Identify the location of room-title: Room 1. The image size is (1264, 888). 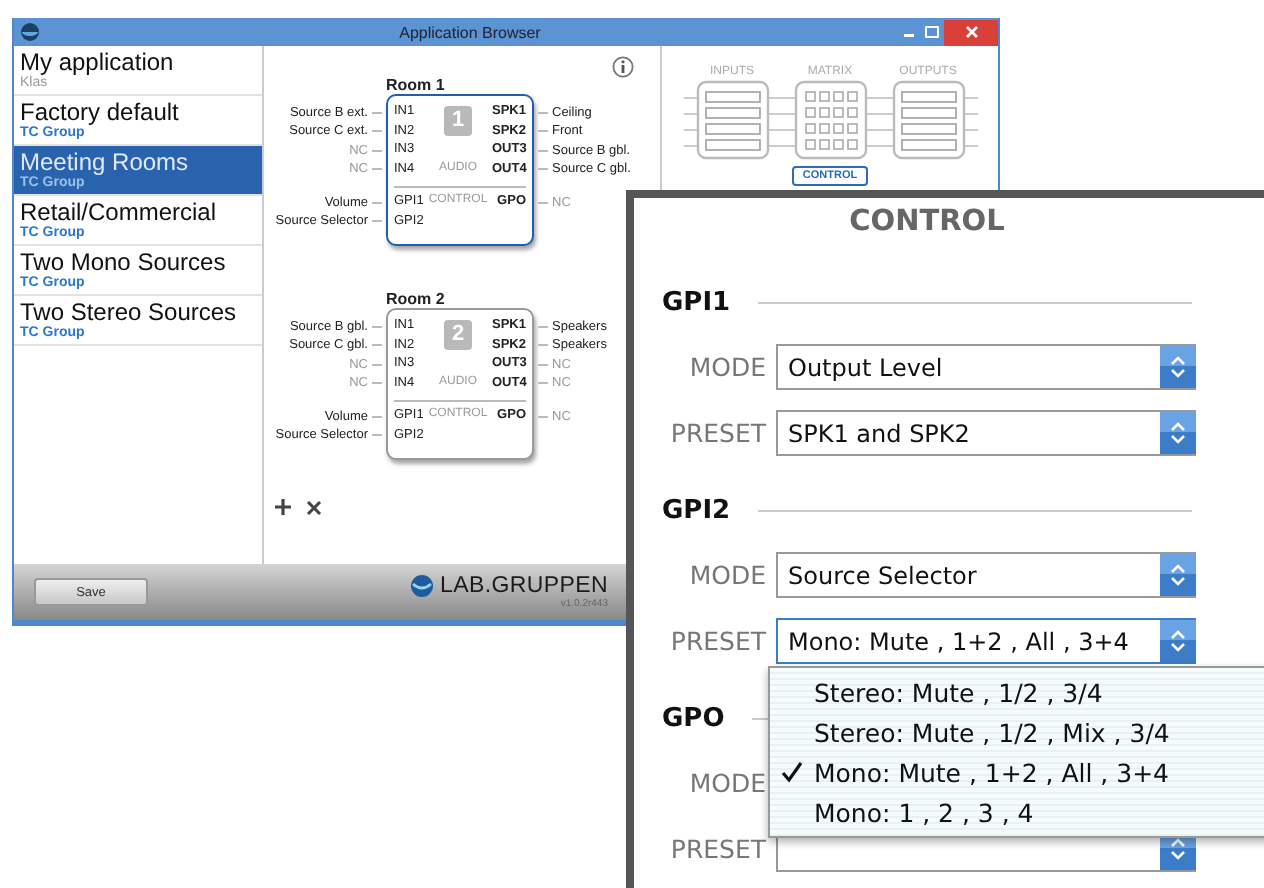
(415, 85).